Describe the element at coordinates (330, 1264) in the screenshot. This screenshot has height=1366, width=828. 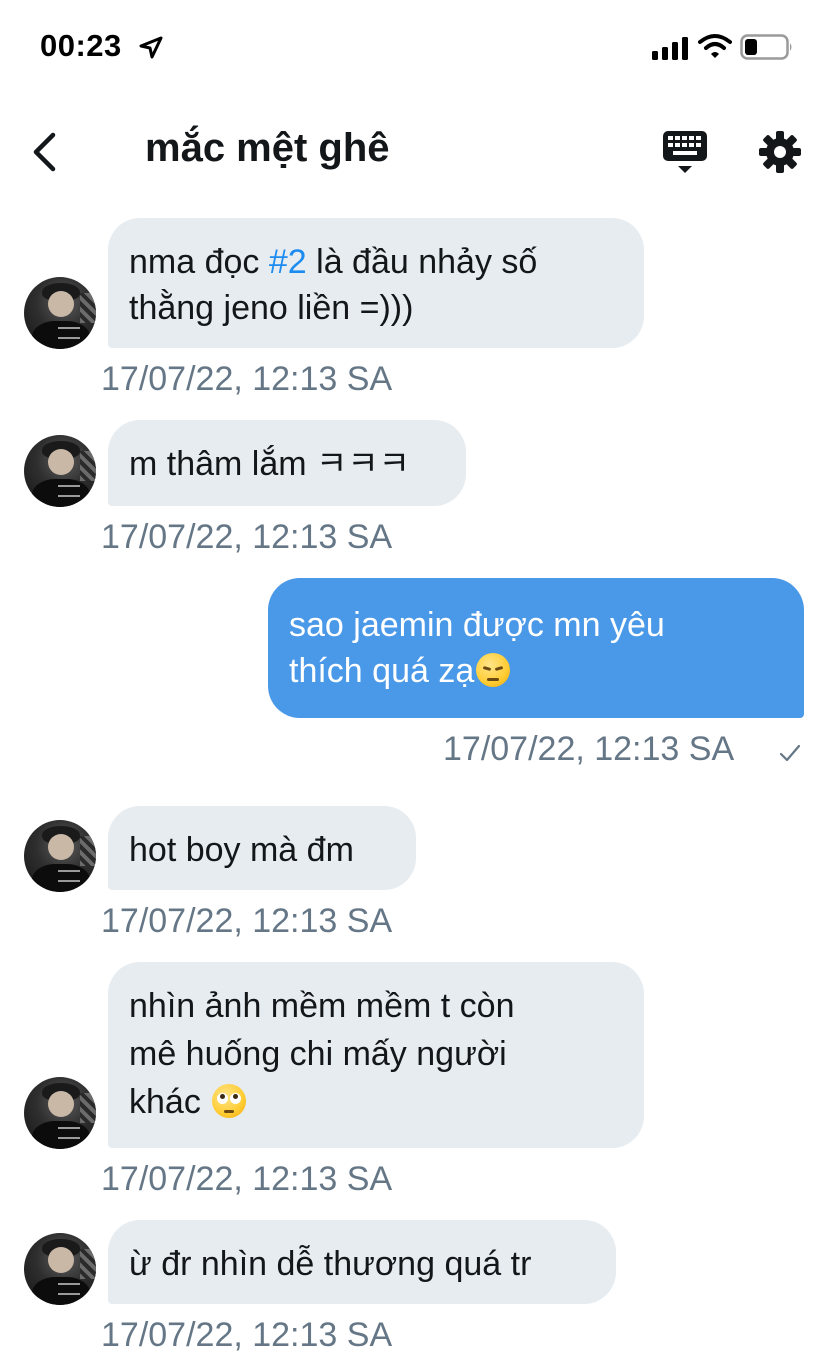
I see `message-text: ừ đr nhìn dễ thương quá tr` at that location.